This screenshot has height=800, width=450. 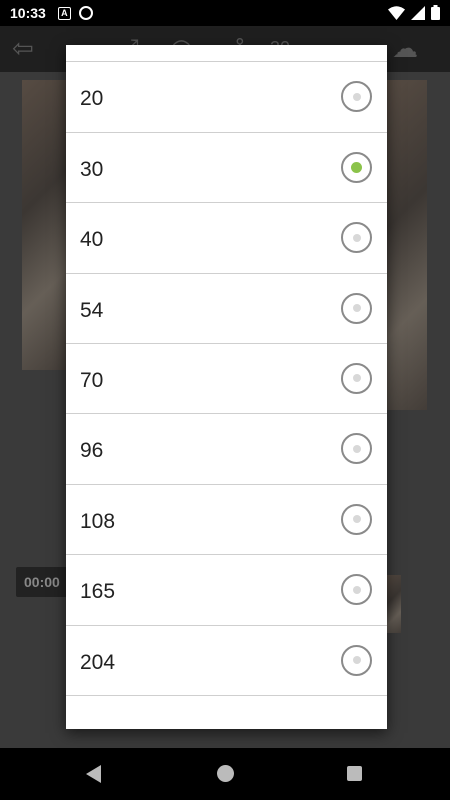 What do you see at coordinates (226, 449) in the screenshot?
I see `option-row: 96` at bounding box center [226, 449].